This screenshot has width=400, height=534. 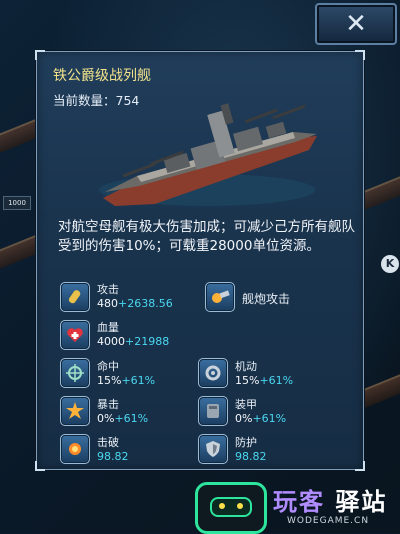 What do you see at coordinates (75, 449) in the screenshot?
I see `pierce-icon` at bounding box center [75, 449].